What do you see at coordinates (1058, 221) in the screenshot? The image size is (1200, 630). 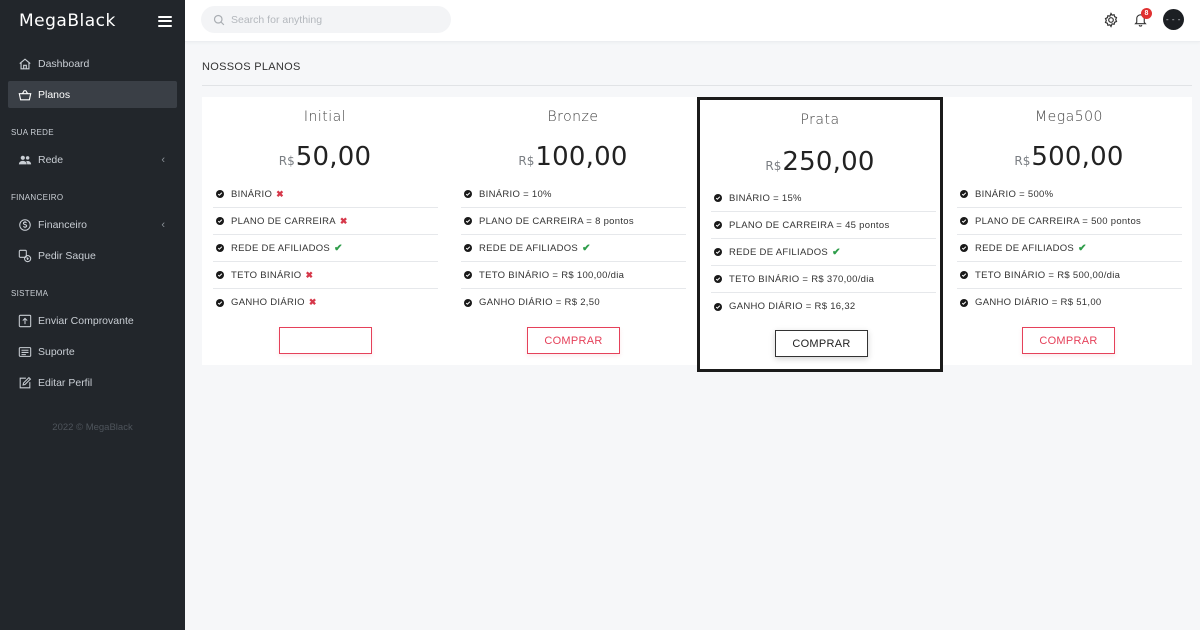 I see `feature-label: PLANO DE CARREIRA = 500 pontos` at bounding box center [1058, 221].